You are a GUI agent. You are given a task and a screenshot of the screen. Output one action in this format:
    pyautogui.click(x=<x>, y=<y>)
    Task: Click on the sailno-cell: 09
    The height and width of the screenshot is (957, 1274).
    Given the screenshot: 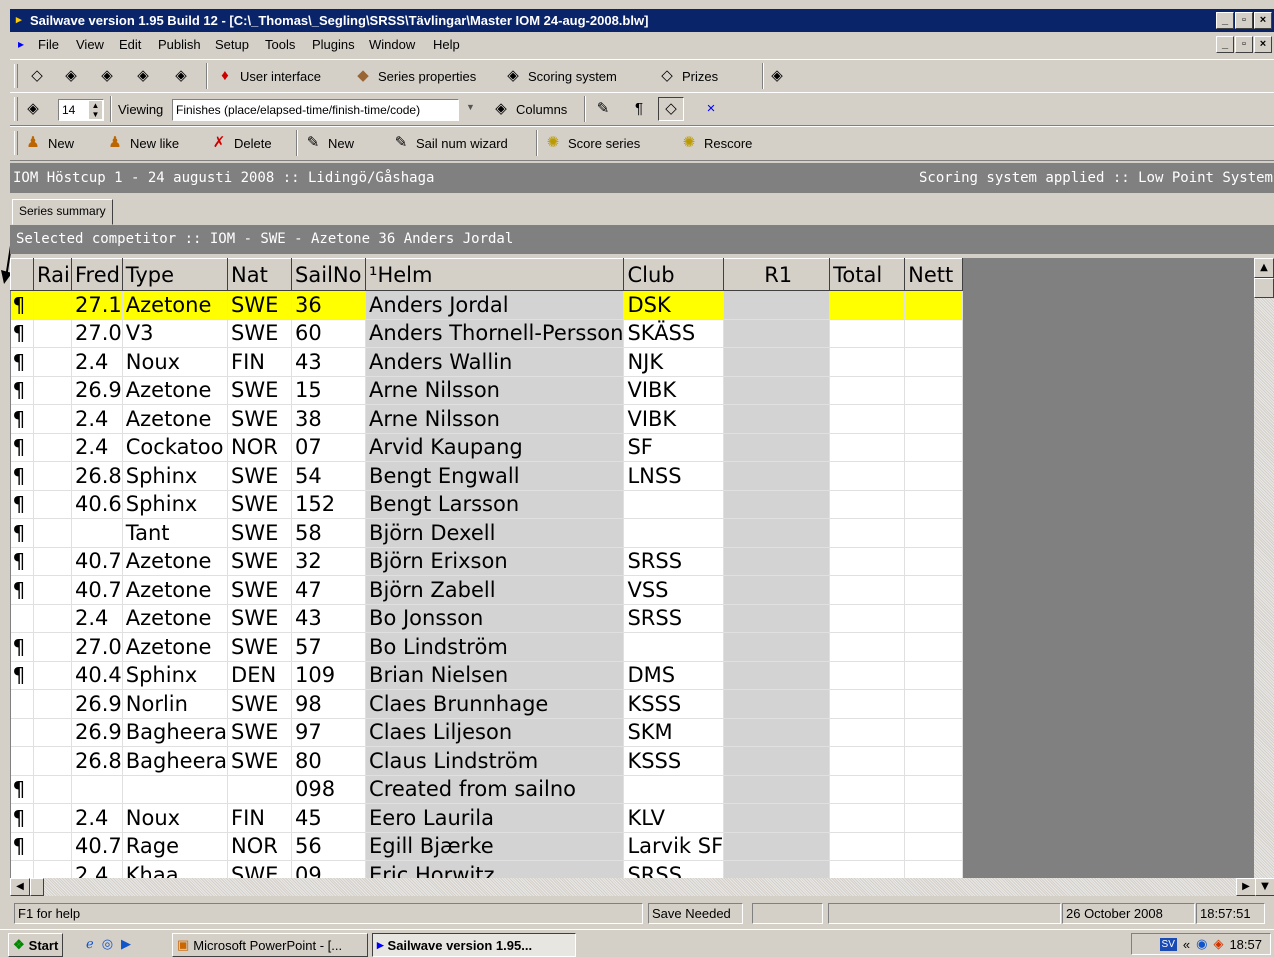 What is the action you would take?
    pyautogui.click(x=329, y=869)
    